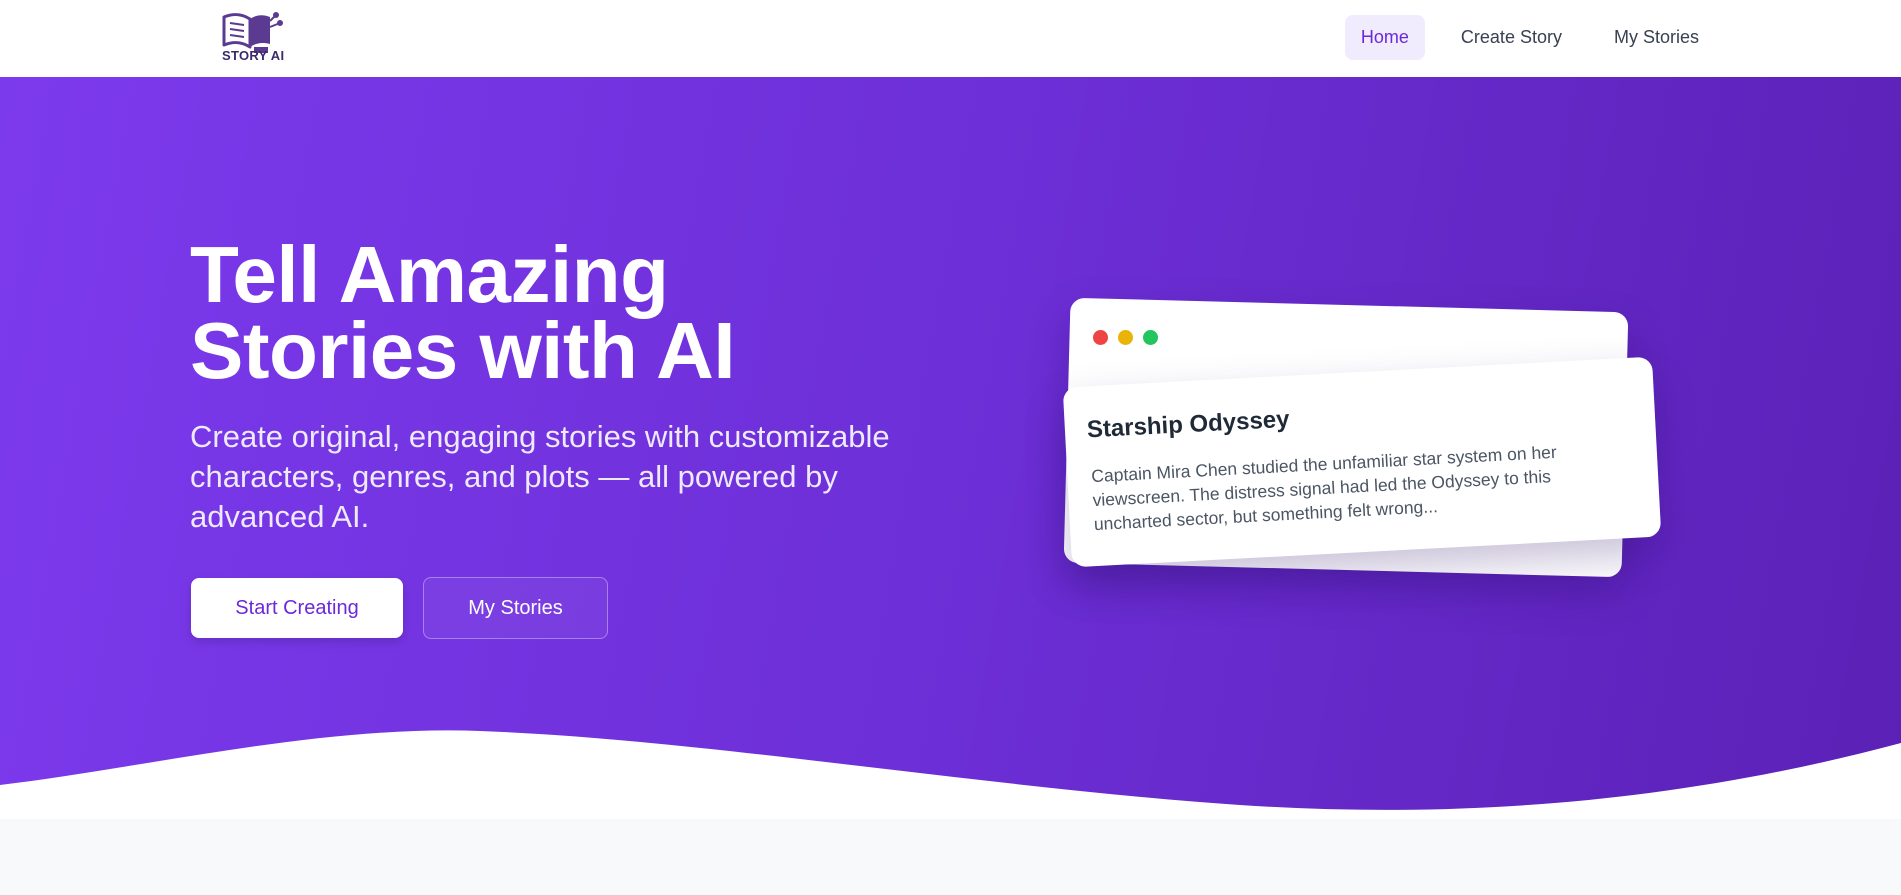 The image size is (1901, 895). Describe the element at coordinates (950, 774) in the screenshot. I see `hero-wave-divider` at that location.